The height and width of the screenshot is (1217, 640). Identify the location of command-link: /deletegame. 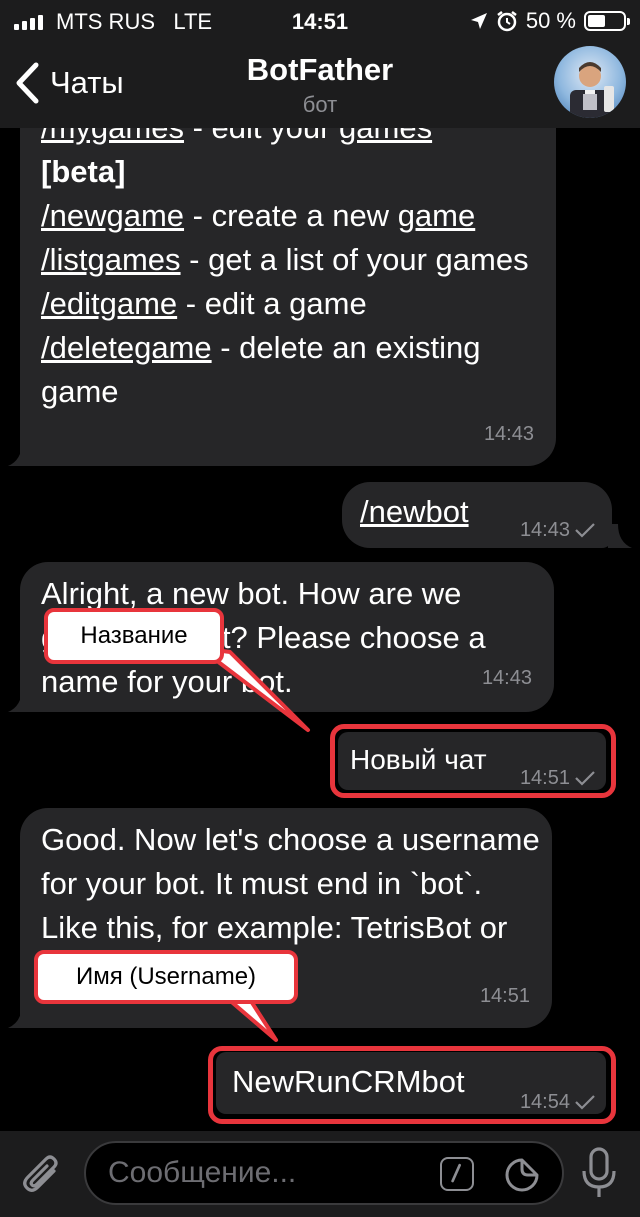
(126, 347).